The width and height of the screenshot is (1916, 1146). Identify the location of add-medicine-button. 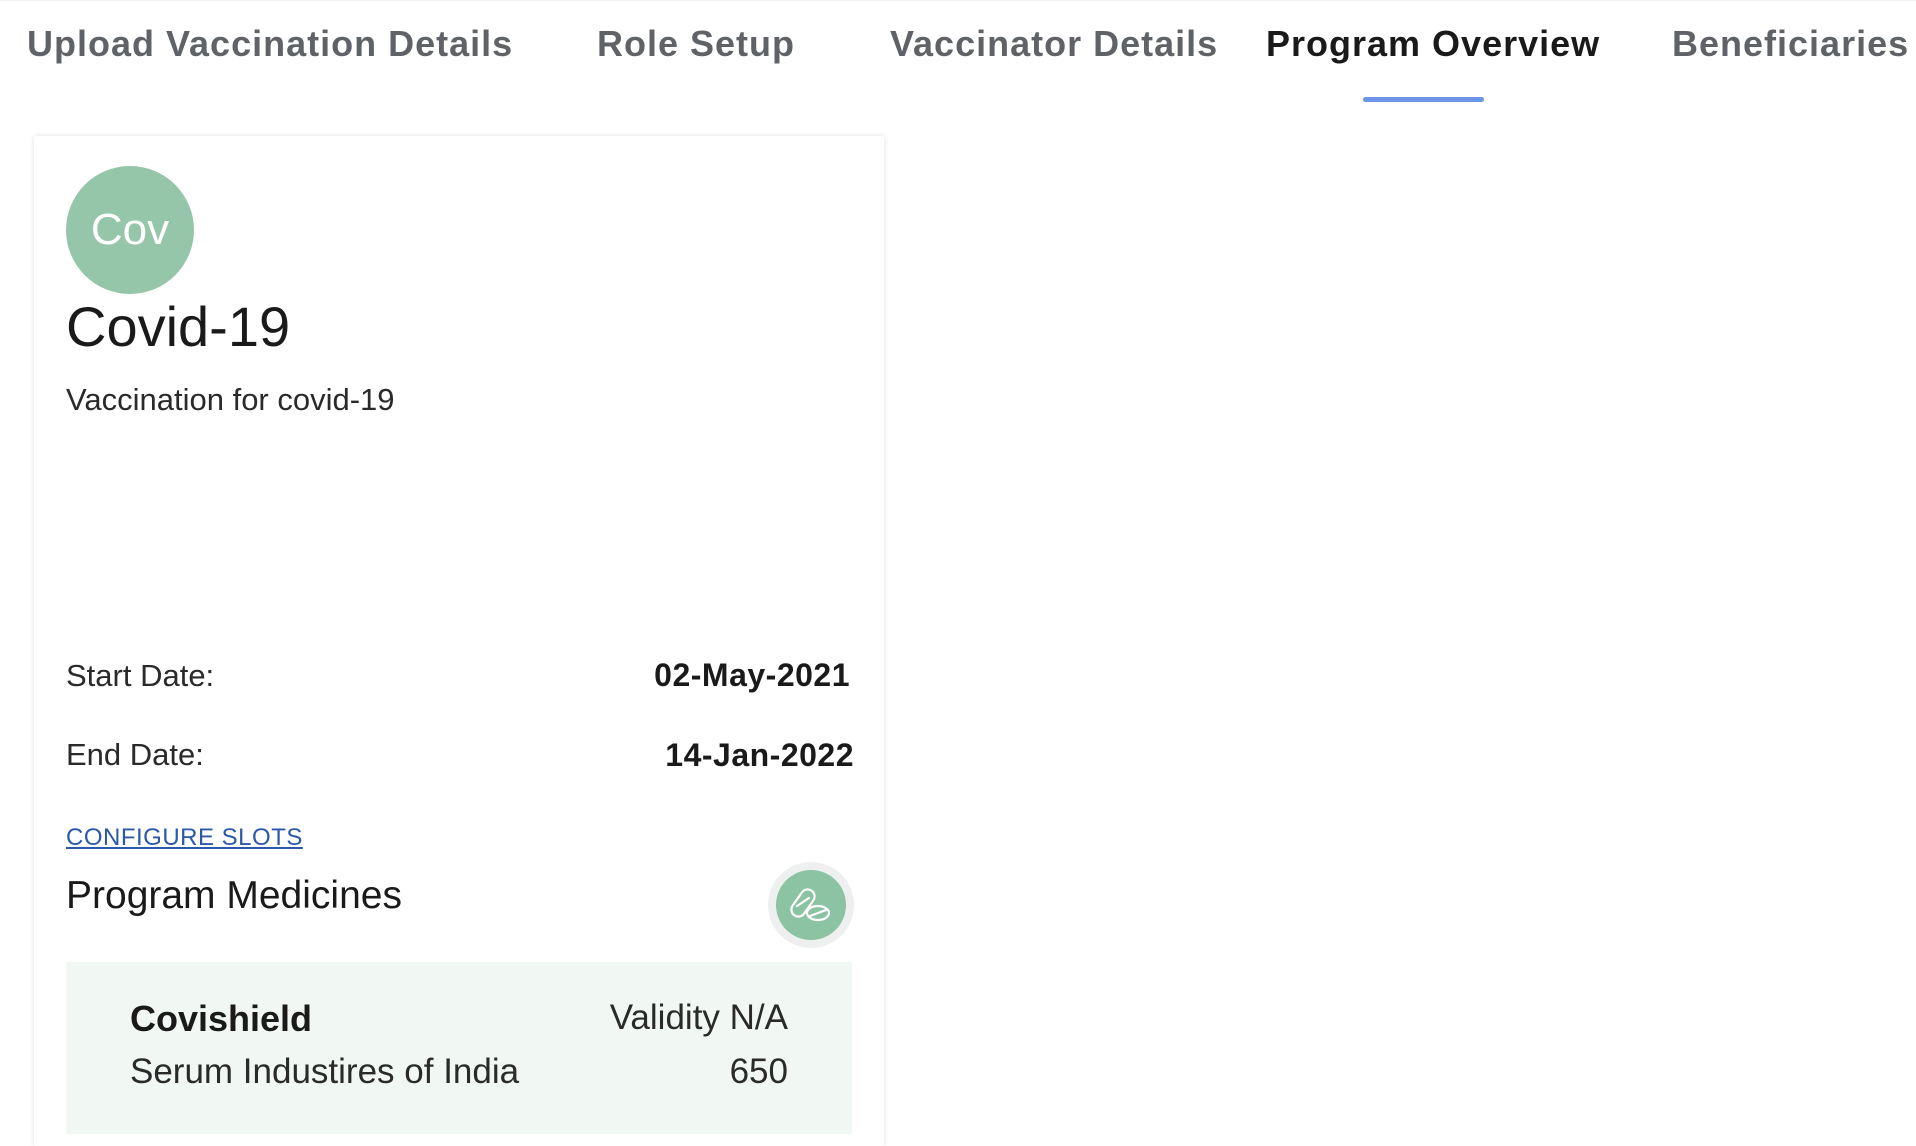
(811, 905).